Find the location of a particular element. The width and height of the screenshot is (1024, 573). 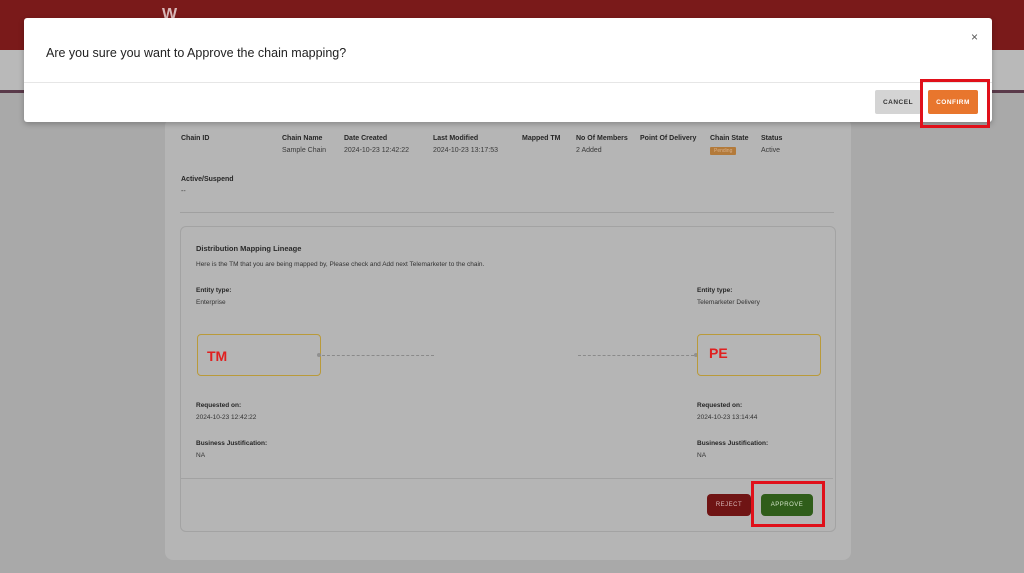

field-label: Mapped TM is located at coordinates (541, 138).